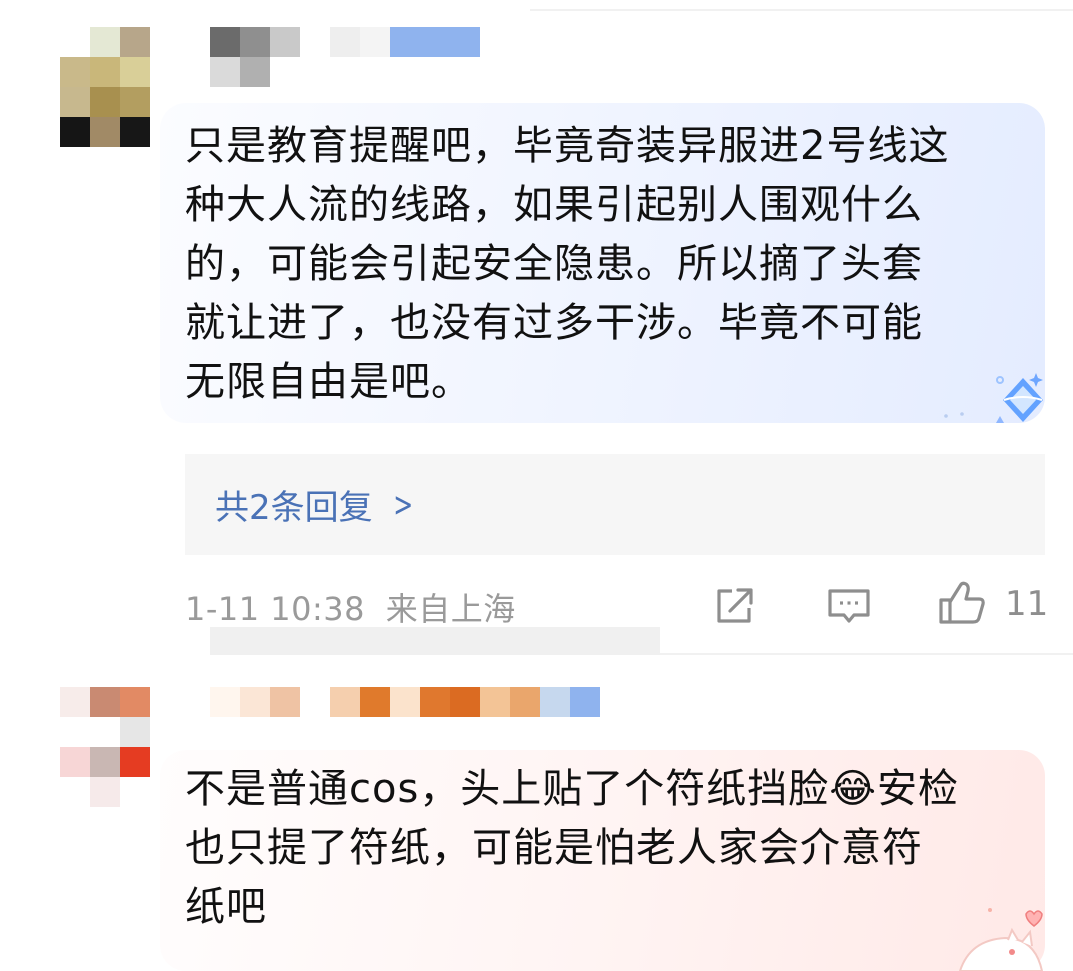  What do you see at coordinates (735, 606) in the screenshot?
I see `share-icon` at bounding box center [735, 606].